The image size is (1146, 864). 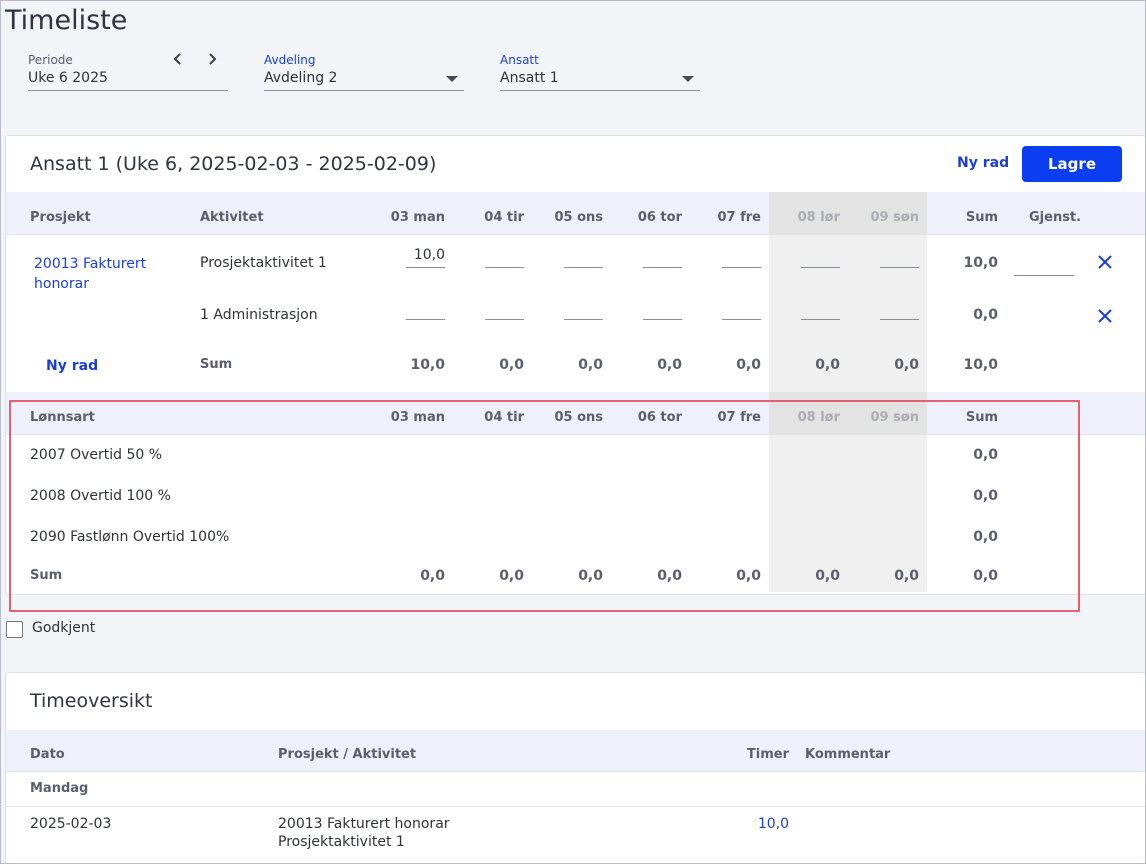 What do you see at coordinates (47, 754) in the screenshot?
I see `col-date: Dato` at bounding box center [47, 754].